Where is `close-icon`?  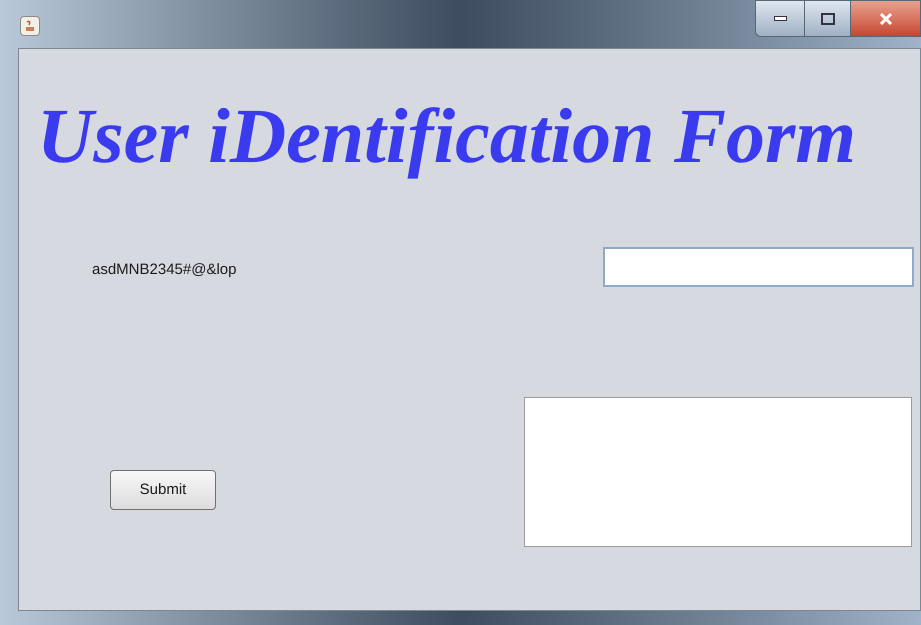 close-icon is located at coordinates (886, 18).